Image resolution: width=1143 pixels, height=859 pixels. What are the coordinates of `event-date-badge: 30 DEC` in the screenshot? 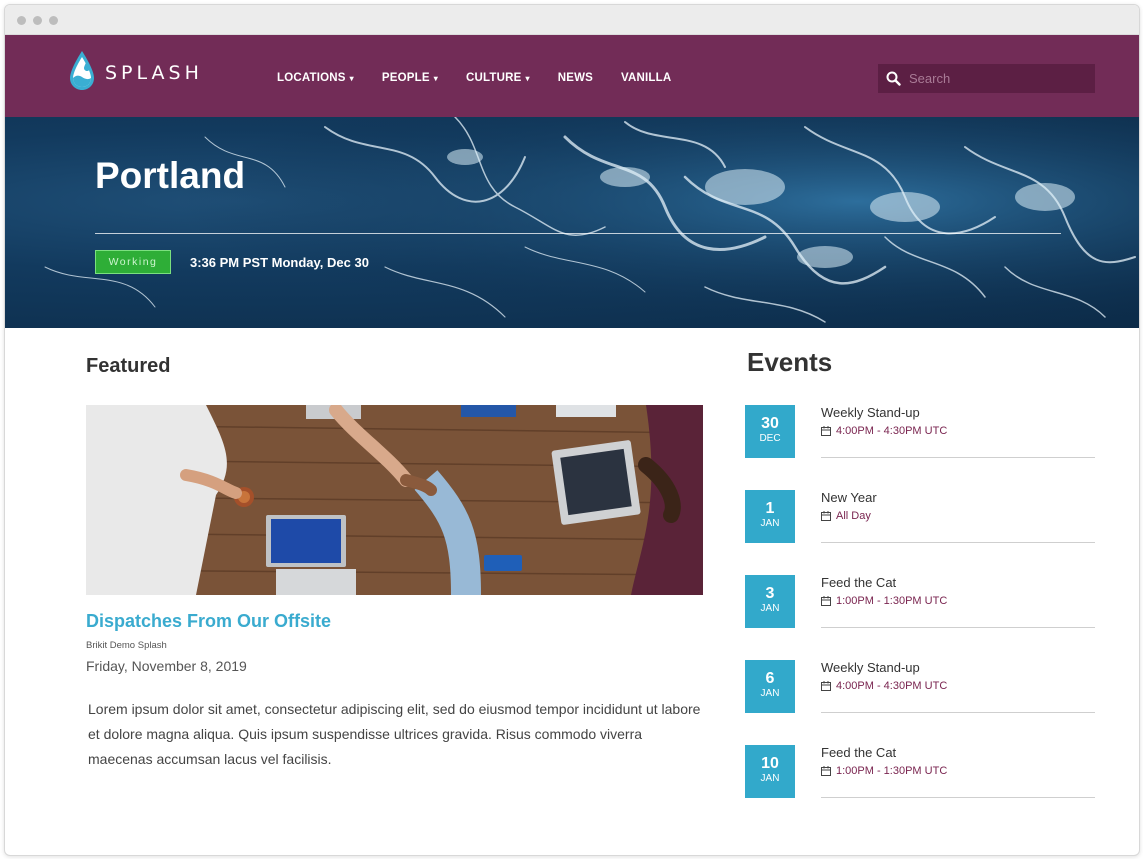 It's located at (770, 431).